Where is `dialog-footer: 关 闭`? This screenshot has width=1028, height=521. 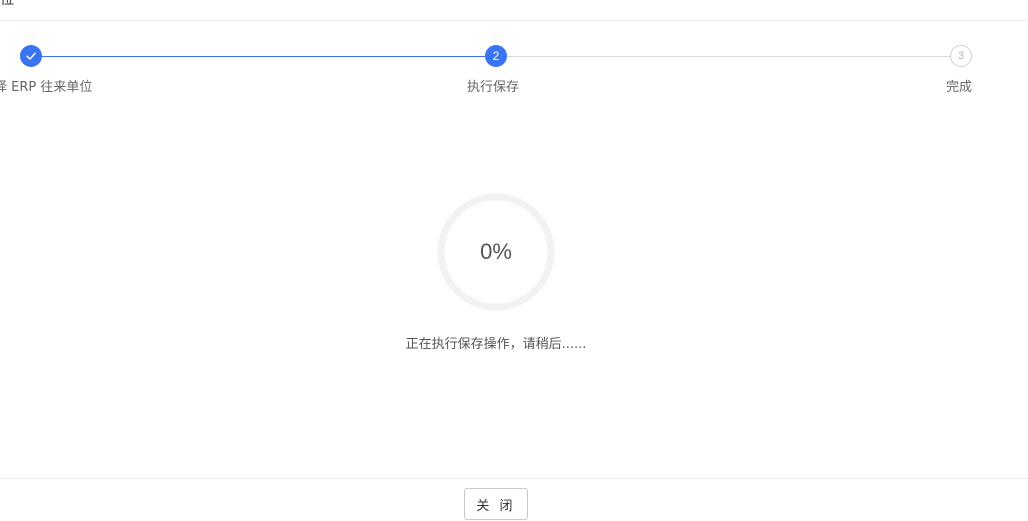
dialog-footer: 关 闭 is located at coordinates (514, 499).